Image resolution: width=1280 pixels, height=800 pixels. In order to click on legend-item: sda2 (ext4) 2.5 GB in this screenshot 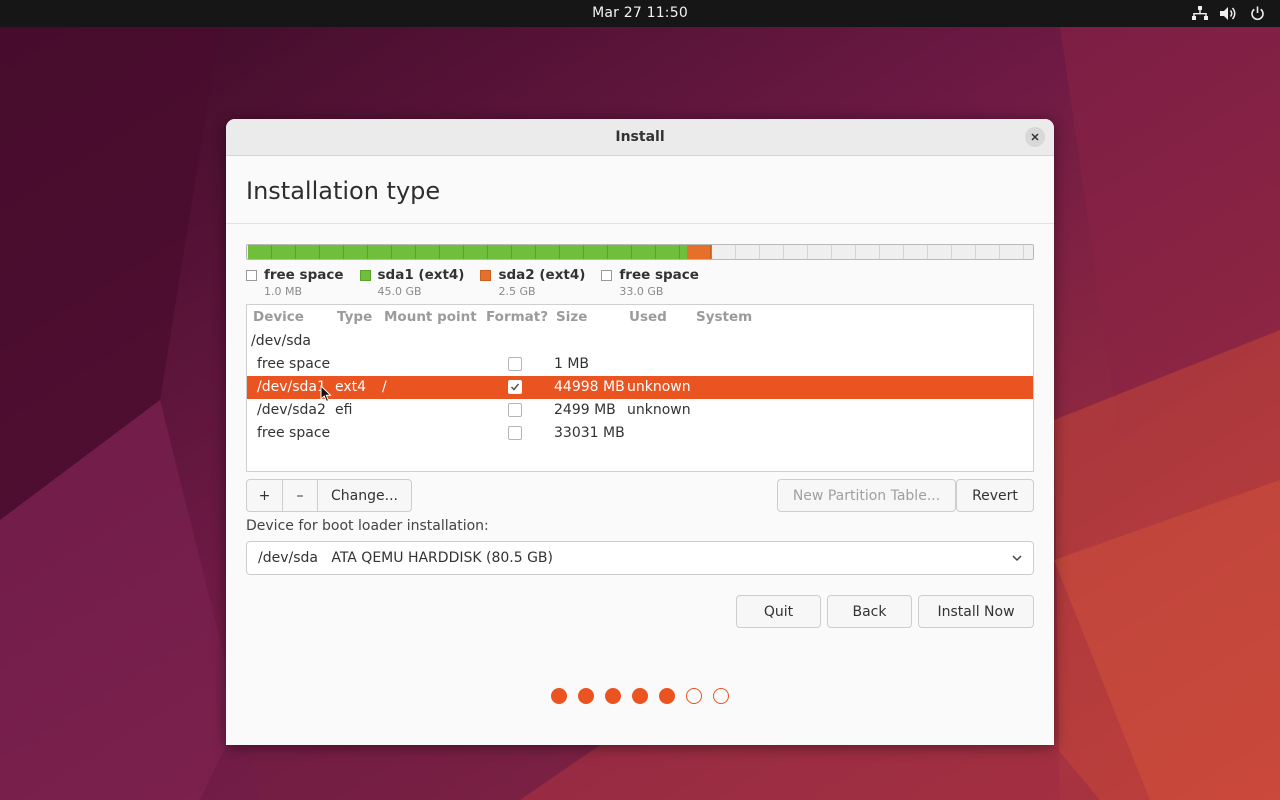, I will do `click(532, 282)`.